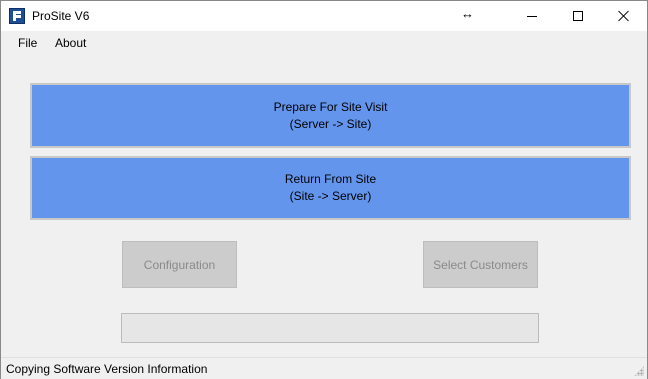 Image resolution: width=648 pixels, height=379 pixels. I want to click on return-button-title: Return From Site, so click(330, 179).